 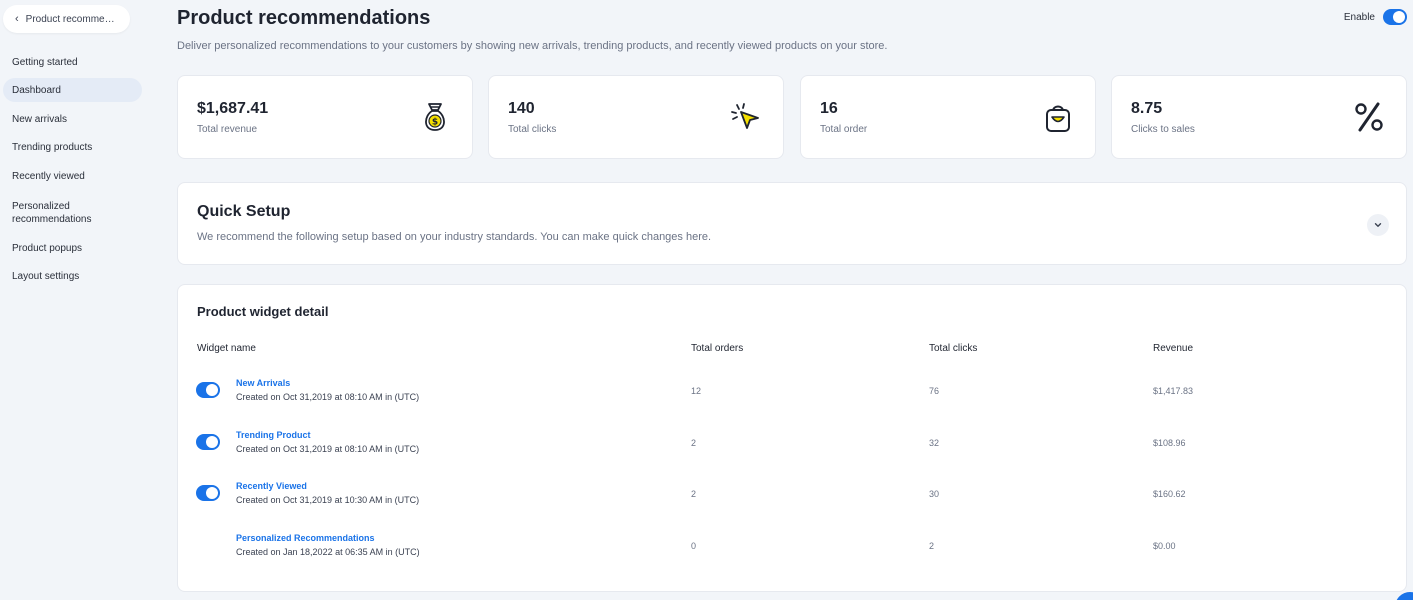 What do you see at coordinates (932, 546) in the screenshot?
I see `cell-total-clicks: 2` at bounding box center [932, 546].